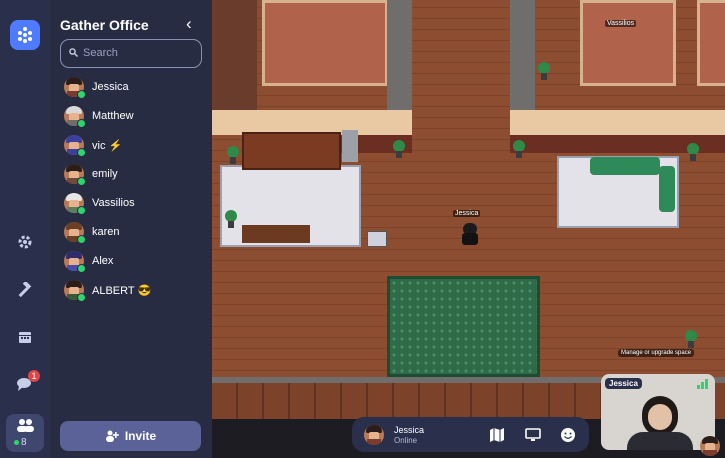  What do you see at coordinates (25, 242) in the screenshot?
I see `settings-gear-icon` at bounding box center [25, 242].